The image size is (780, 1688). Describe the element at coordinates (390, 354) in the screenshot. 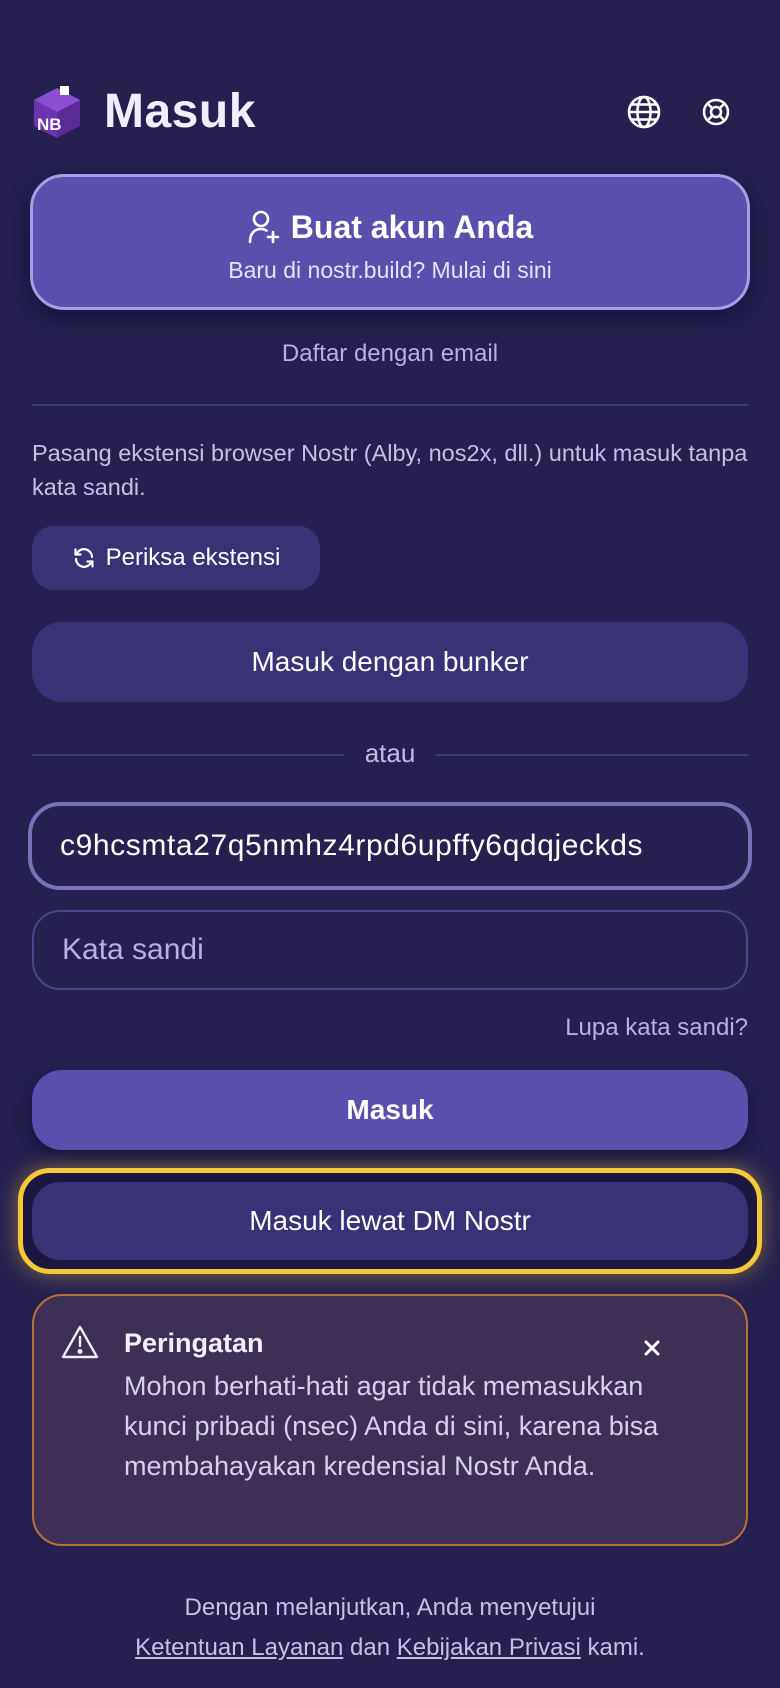

I see `email-signup-link: Daftar dengan email` at that location.